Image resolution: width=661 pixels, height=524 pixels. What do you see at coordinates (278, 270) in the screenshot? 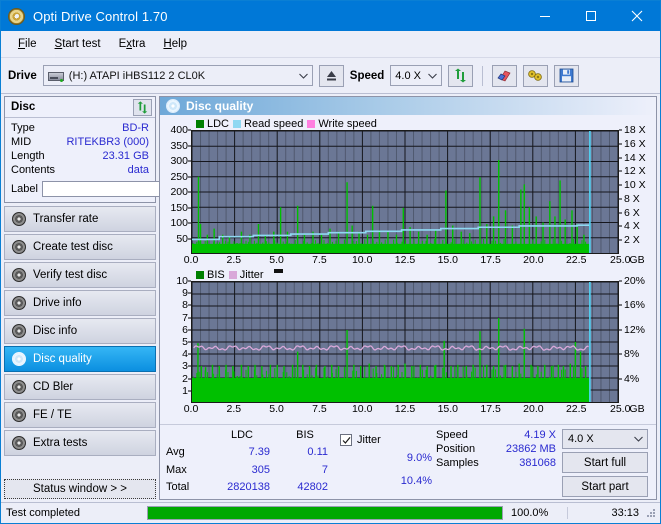
I see `scroll-marker-icon` at bounding box center [278, 270].